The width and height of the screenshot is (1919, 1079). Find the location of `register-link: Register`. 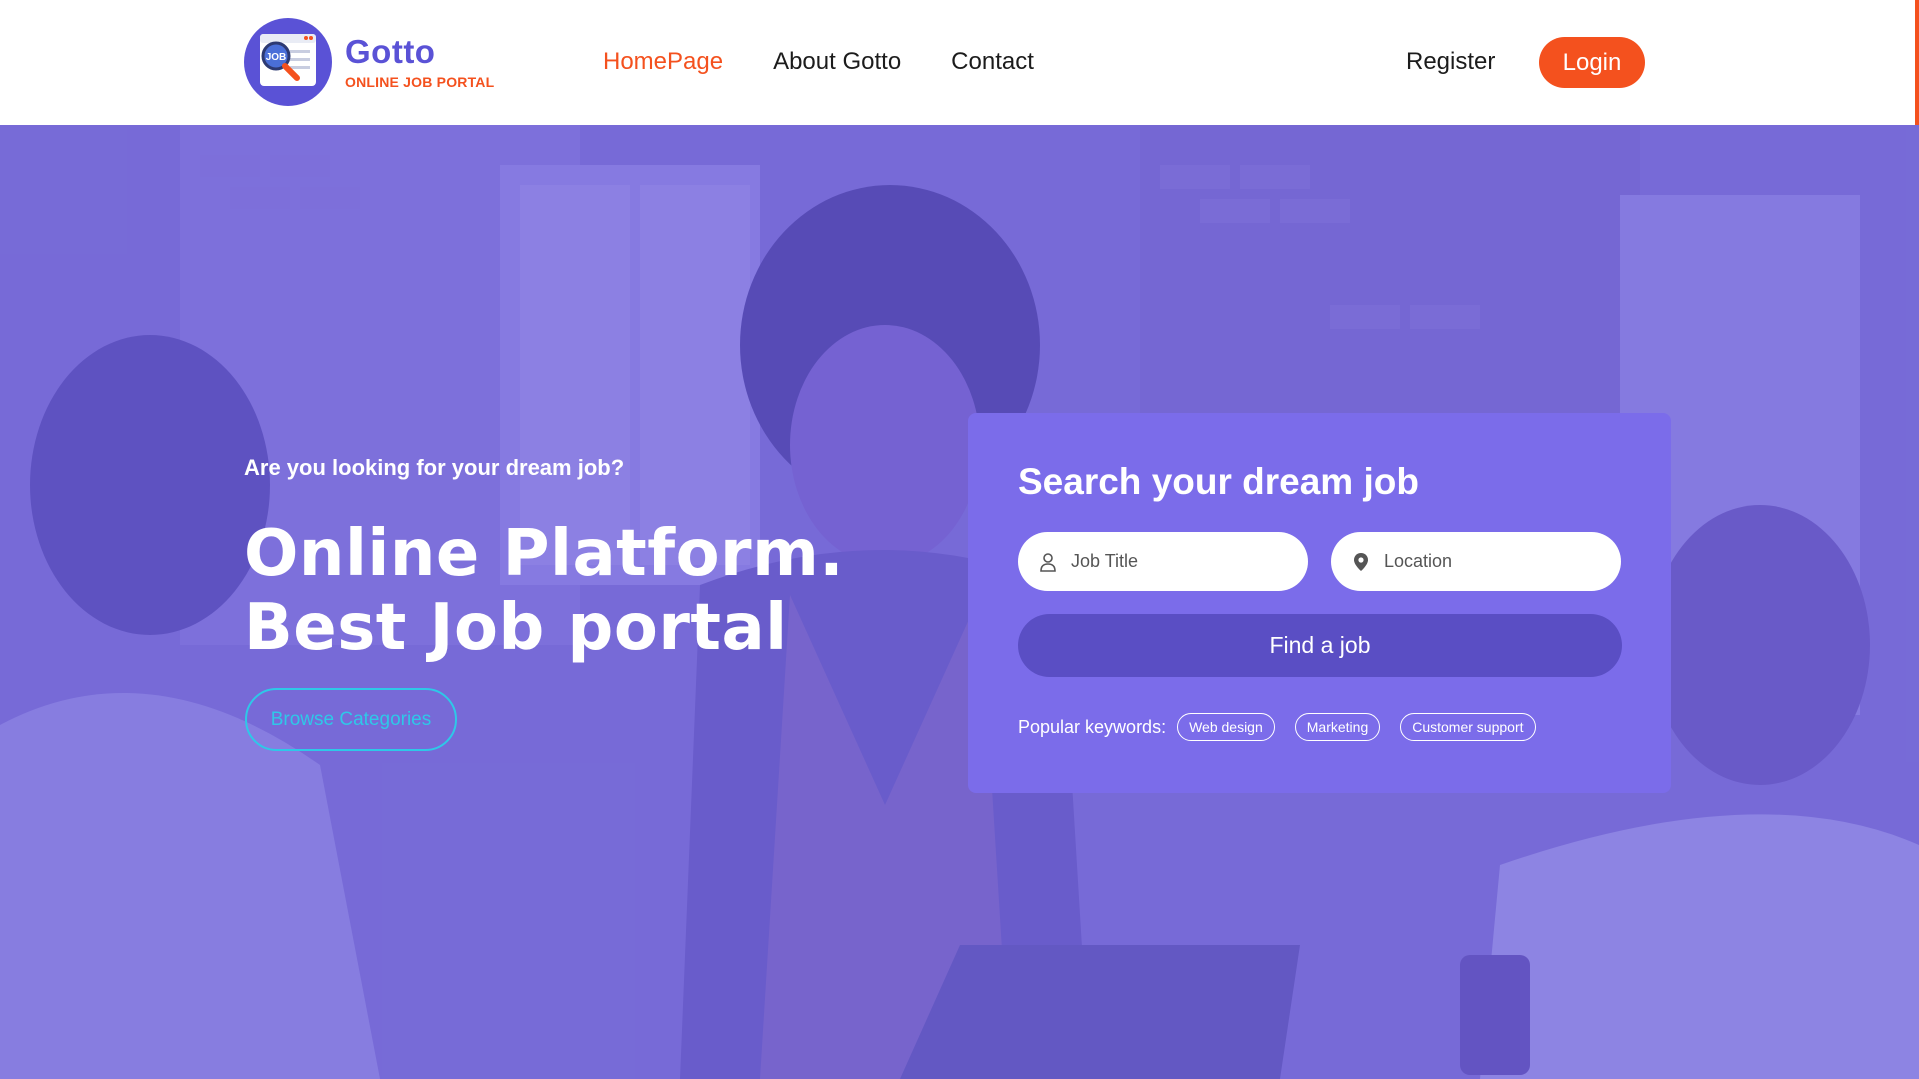

register-link: Register is located at coordinates (1450, 62).